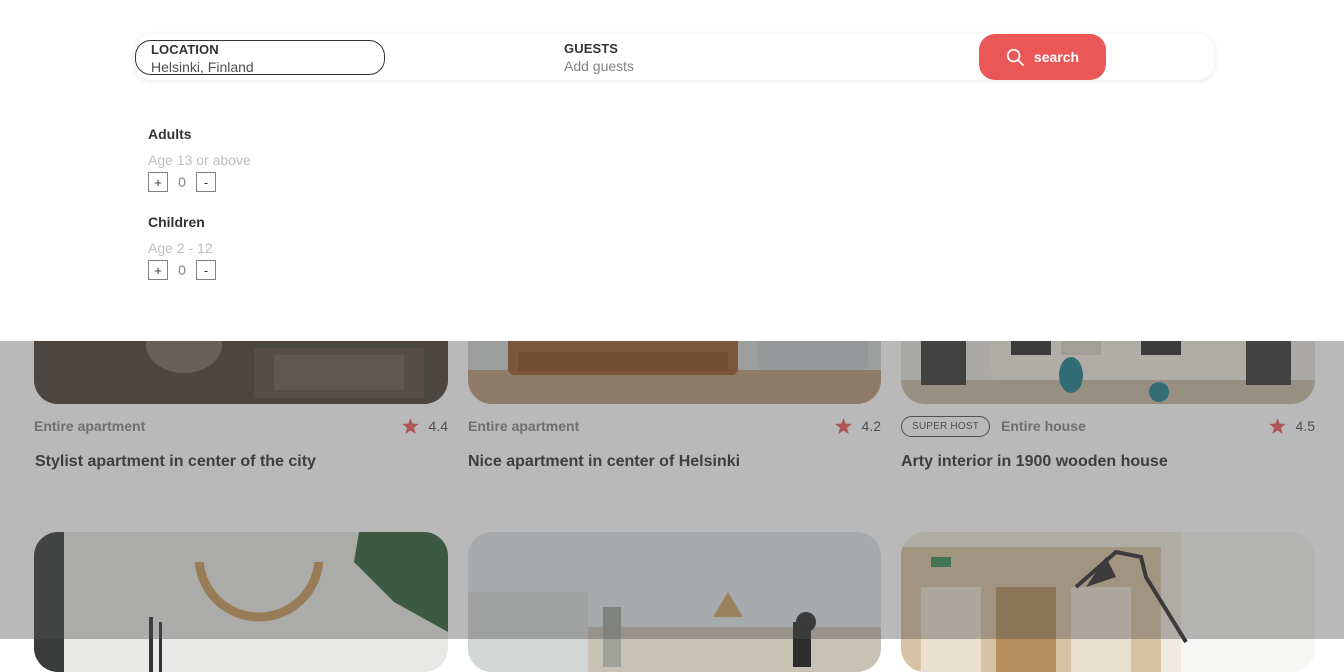 Image resolution: width=1344 pixels, height=672 pixels. I want to click on children-title: Children, so click(176, 222).